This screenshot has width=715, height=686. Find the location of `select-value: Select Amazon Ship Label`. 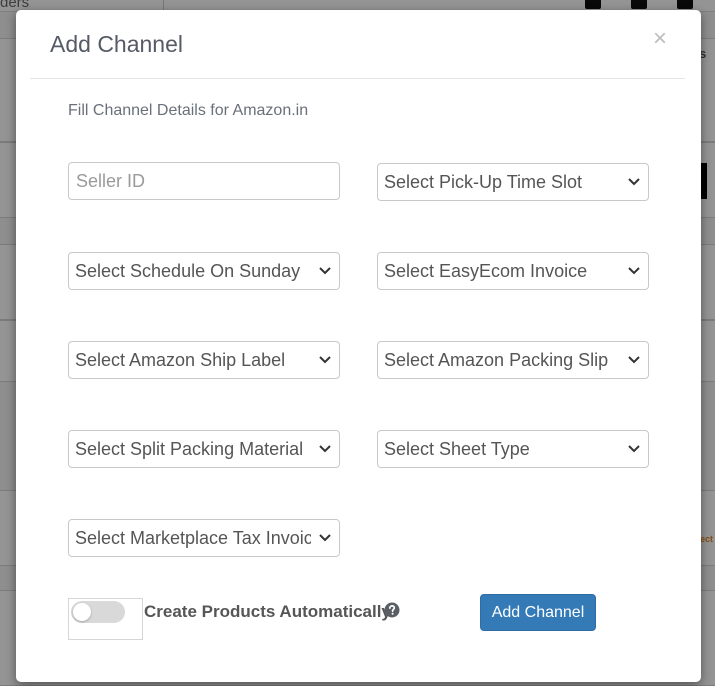

select-value: Select Amazon Ship Label is located at coordinates (180, 359).